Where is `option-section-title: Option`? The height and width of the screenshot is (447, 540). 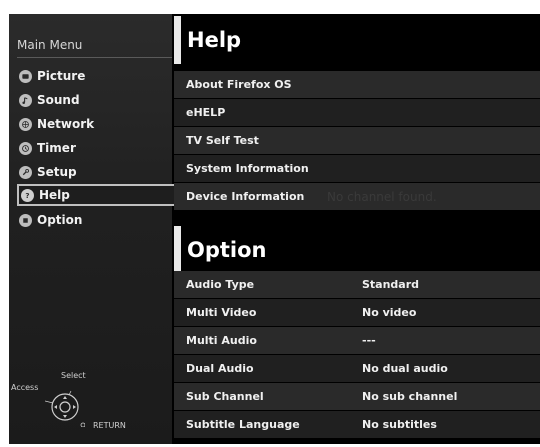
option-section-title: Option is located at coordinates (227, 250).